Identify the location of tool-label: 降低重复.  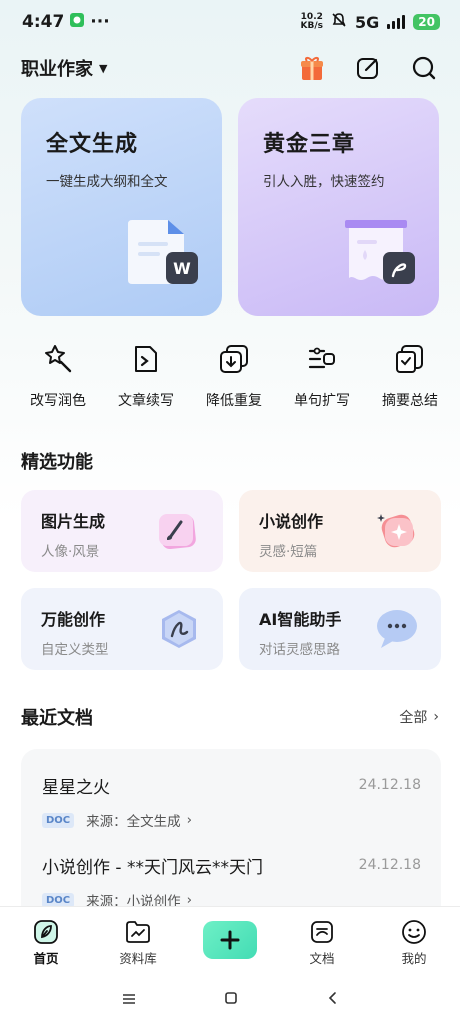
(234, 401).